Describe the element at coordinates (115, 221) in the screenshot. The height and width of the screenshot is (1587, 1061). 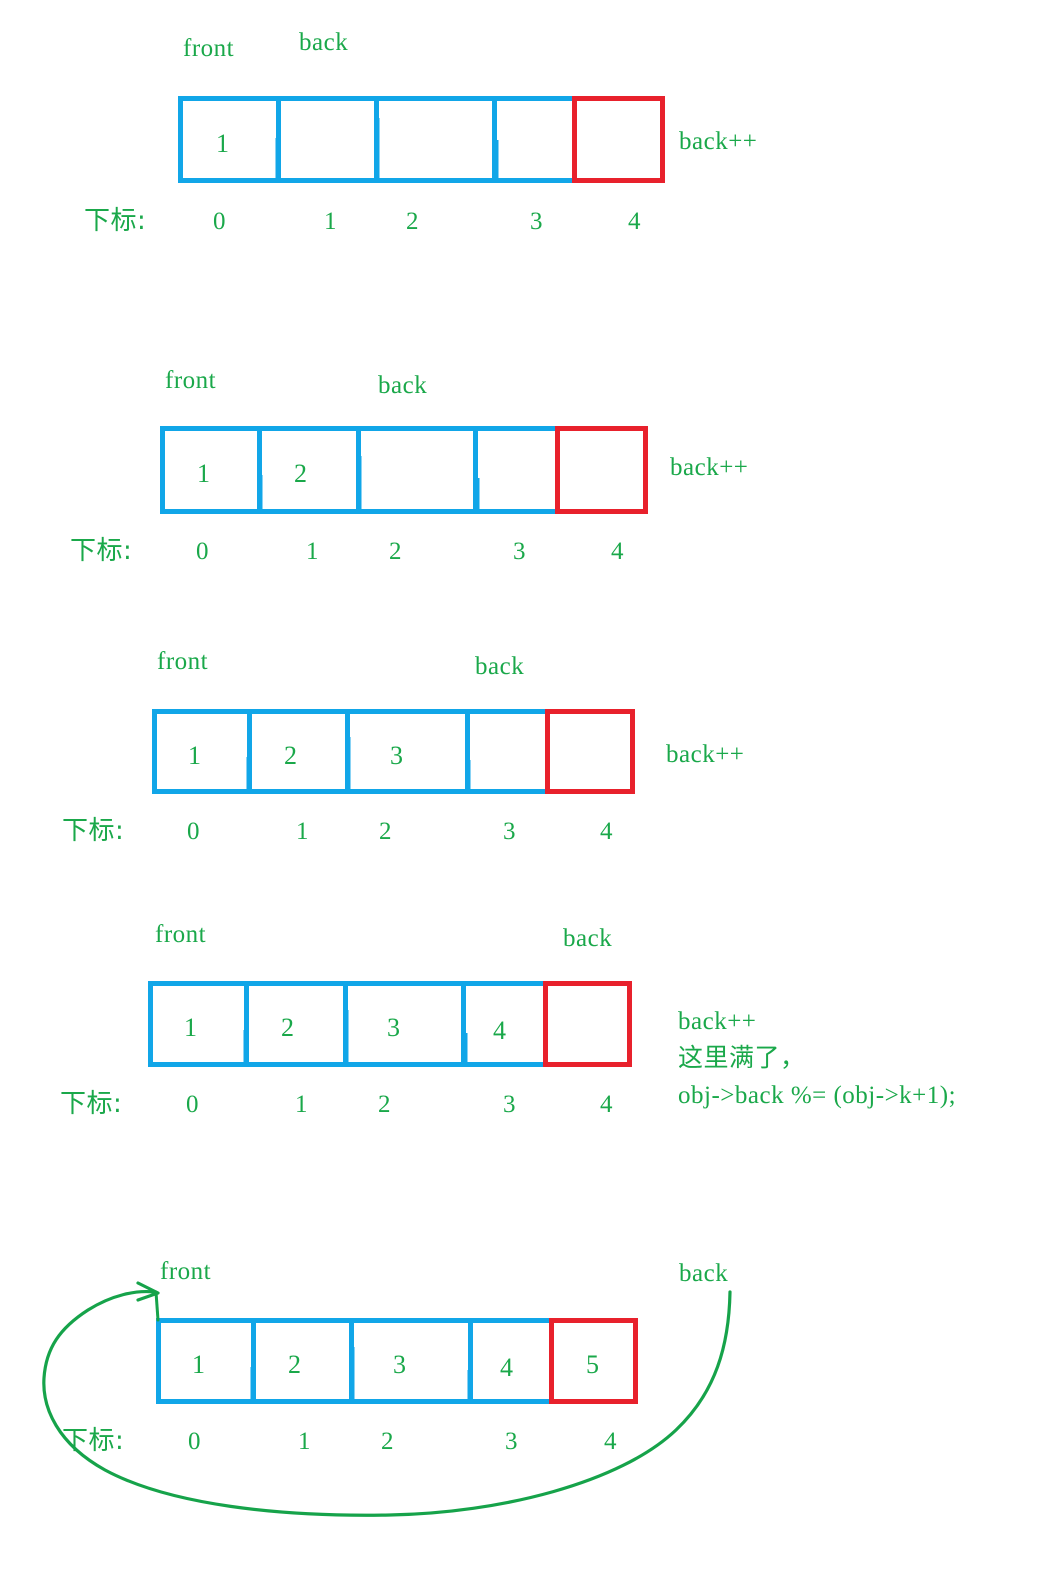
I see `step-1-index-title: 下标:` at that location.